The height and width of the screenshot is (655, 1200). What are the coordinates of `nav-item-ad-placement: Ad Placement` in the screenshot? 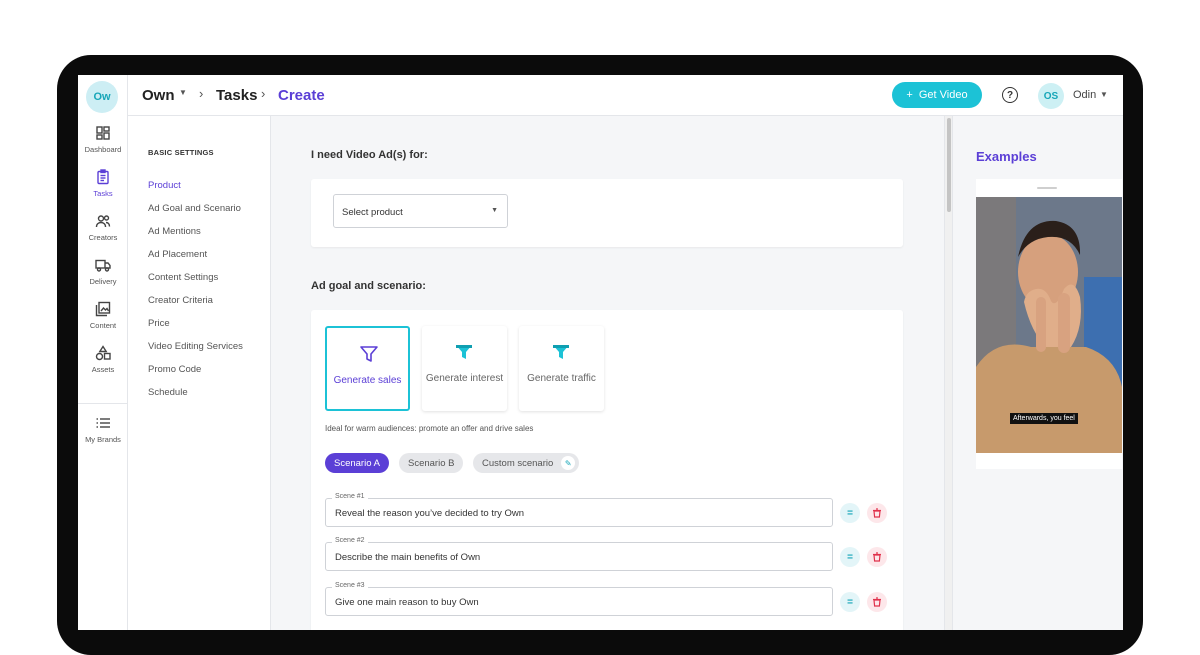 It's located at (177, 254).